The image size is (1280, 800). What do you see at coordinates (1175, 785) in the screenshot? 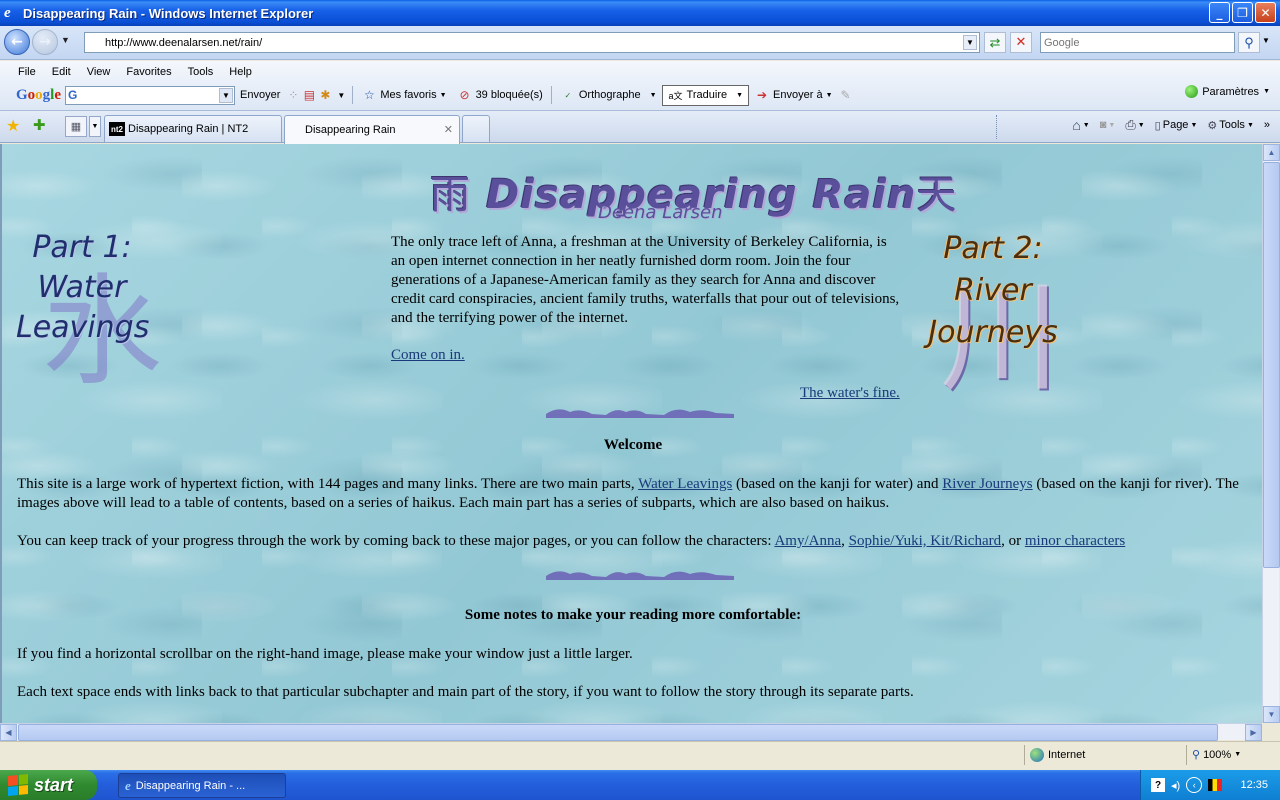
I see `volume-icon: ◂)` at bounding box center [1175, 785].